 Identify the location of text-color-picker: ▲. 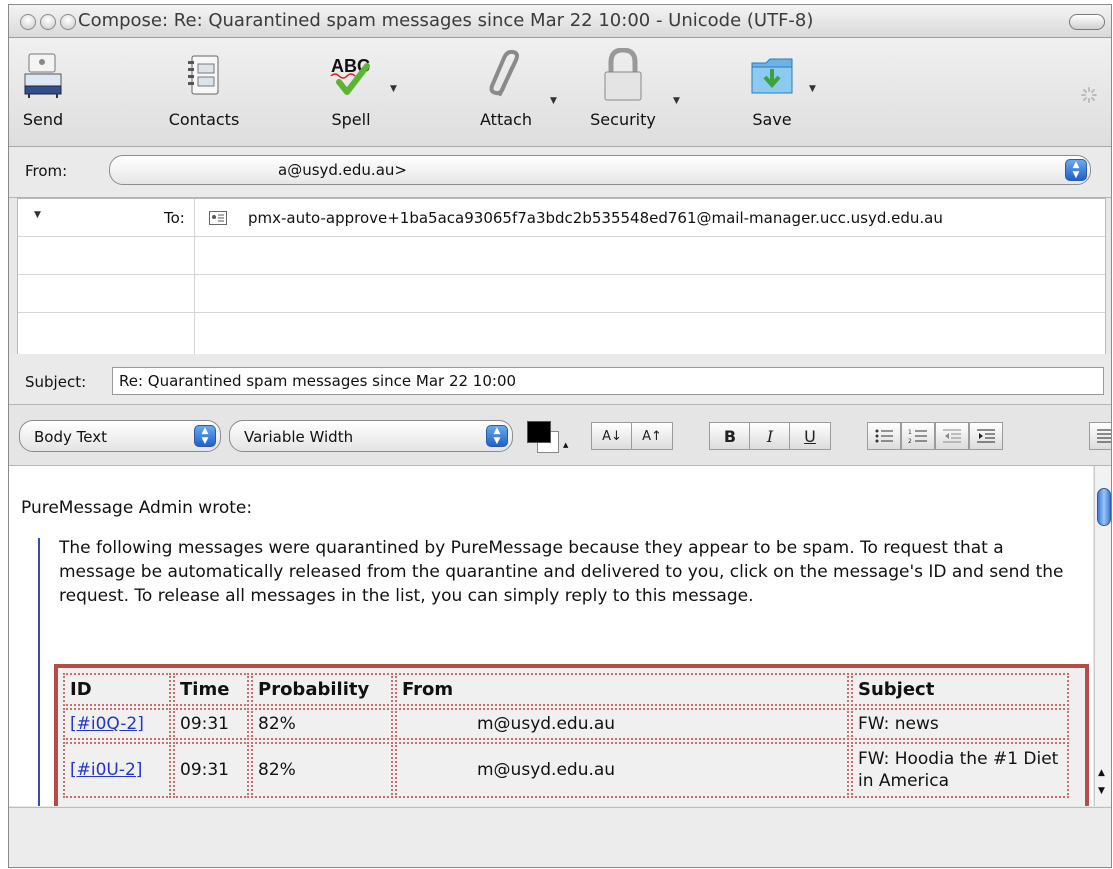
(547, 437).